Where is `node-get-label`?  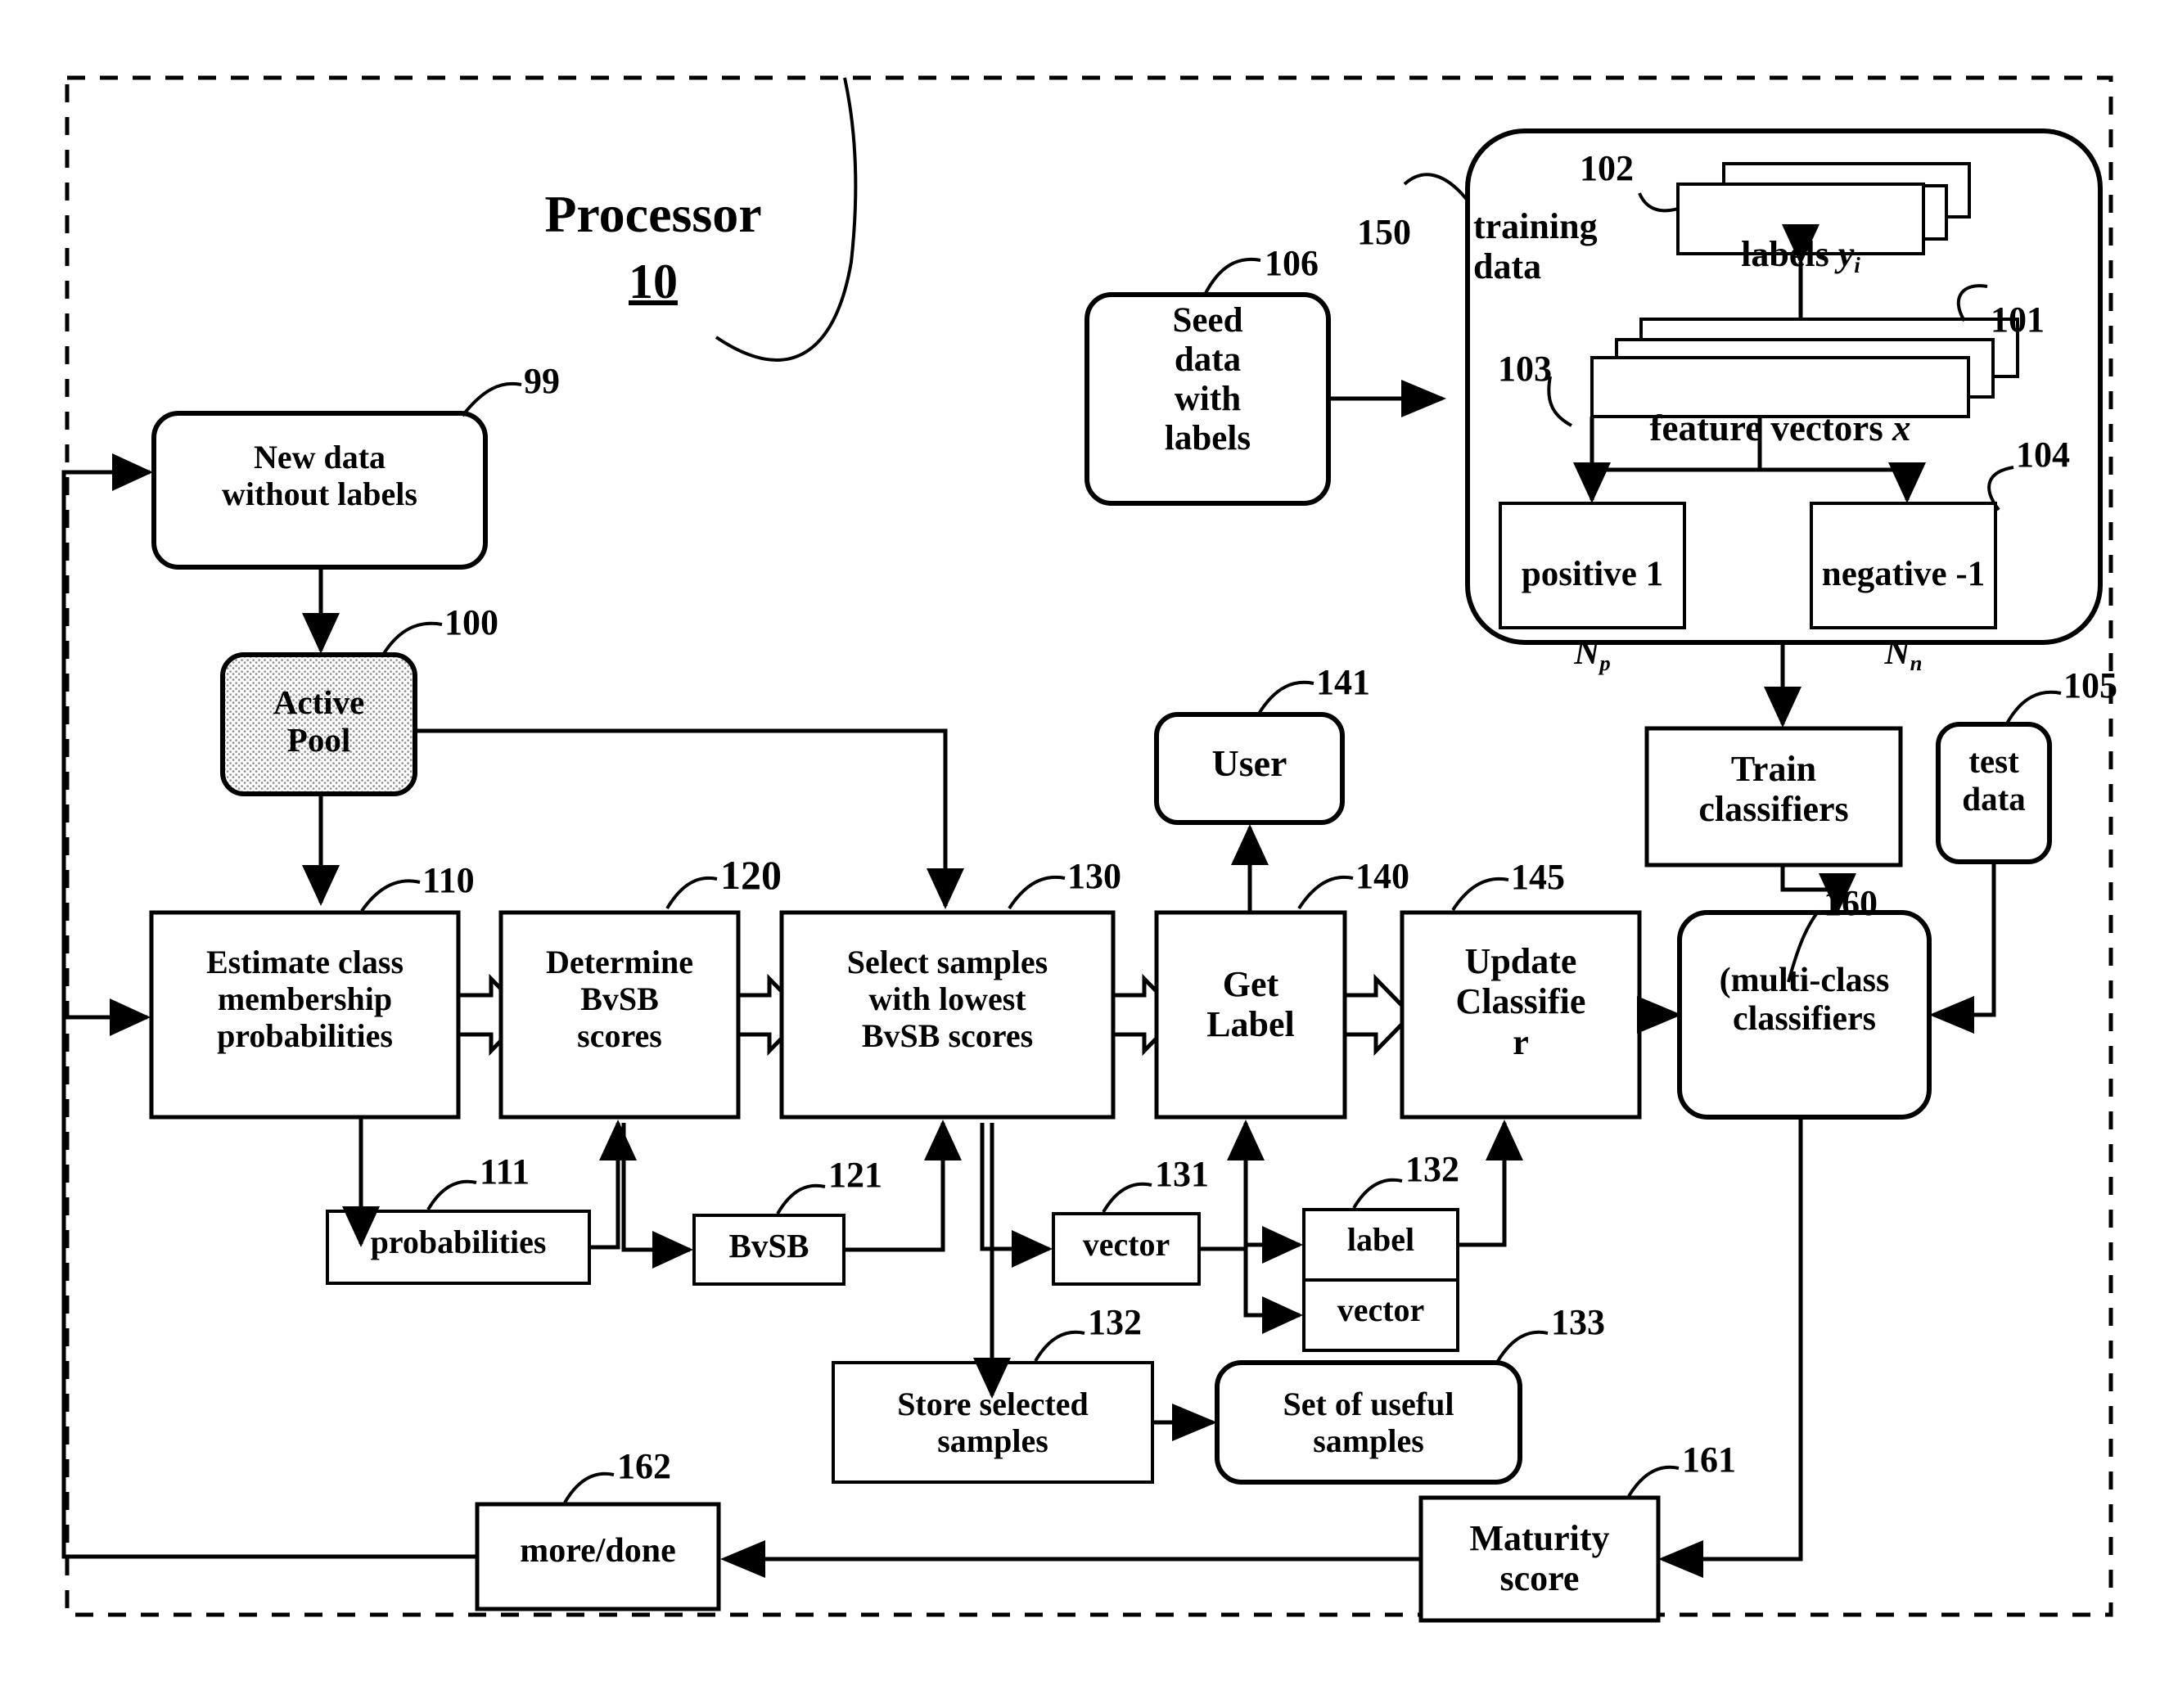 node-get-label is located at coordinates (1250, 1015).